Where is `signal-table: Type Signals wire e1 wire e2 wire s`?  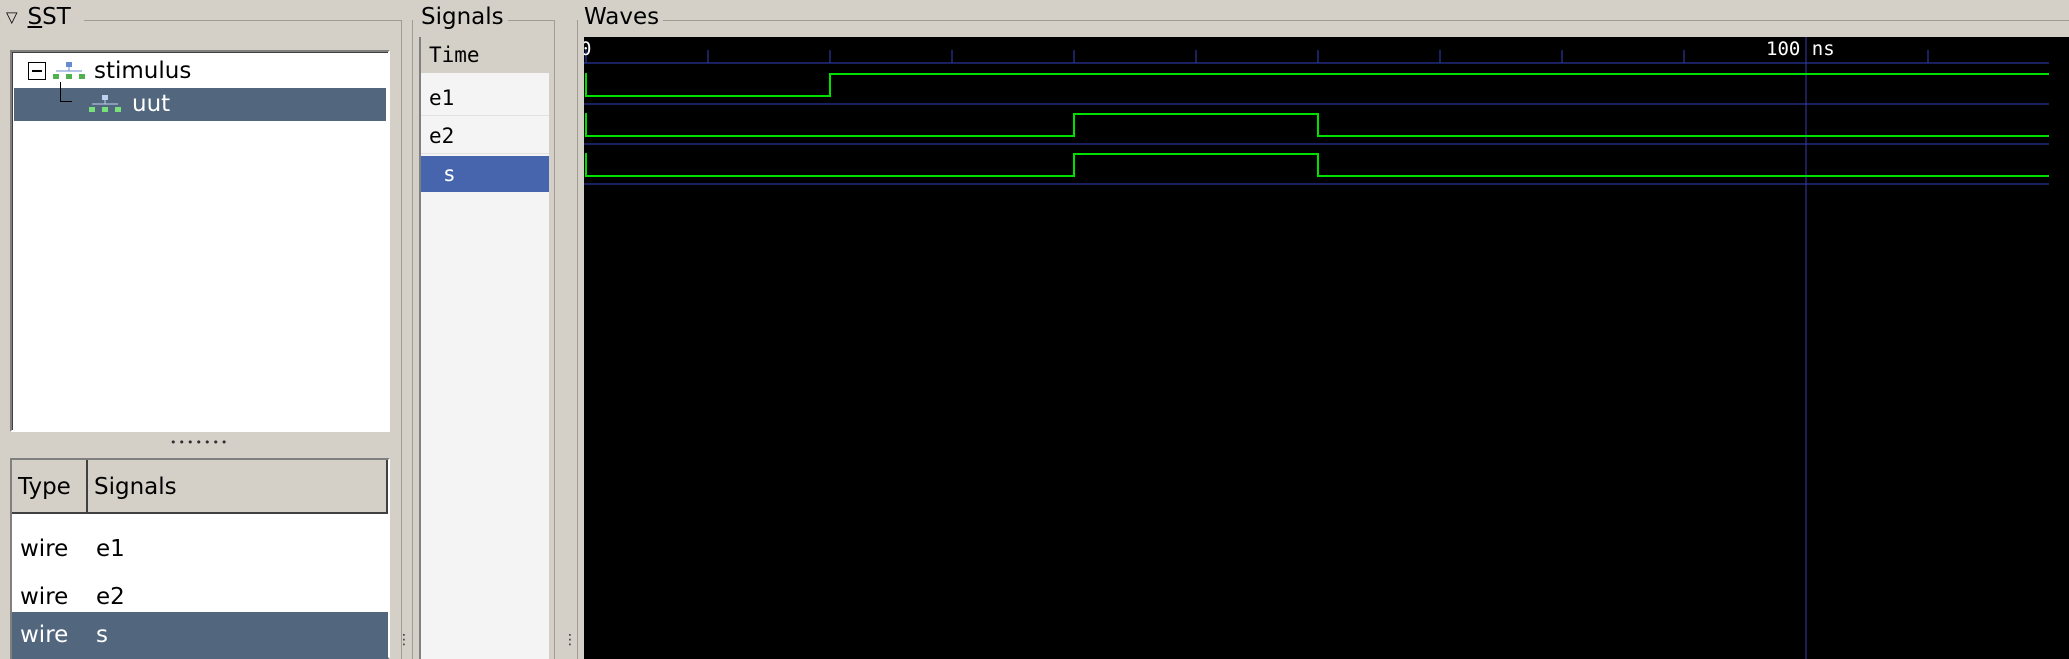 signal-table: Type Signals wire e1 wire e2 wire s is located at coordinates (200, 558).